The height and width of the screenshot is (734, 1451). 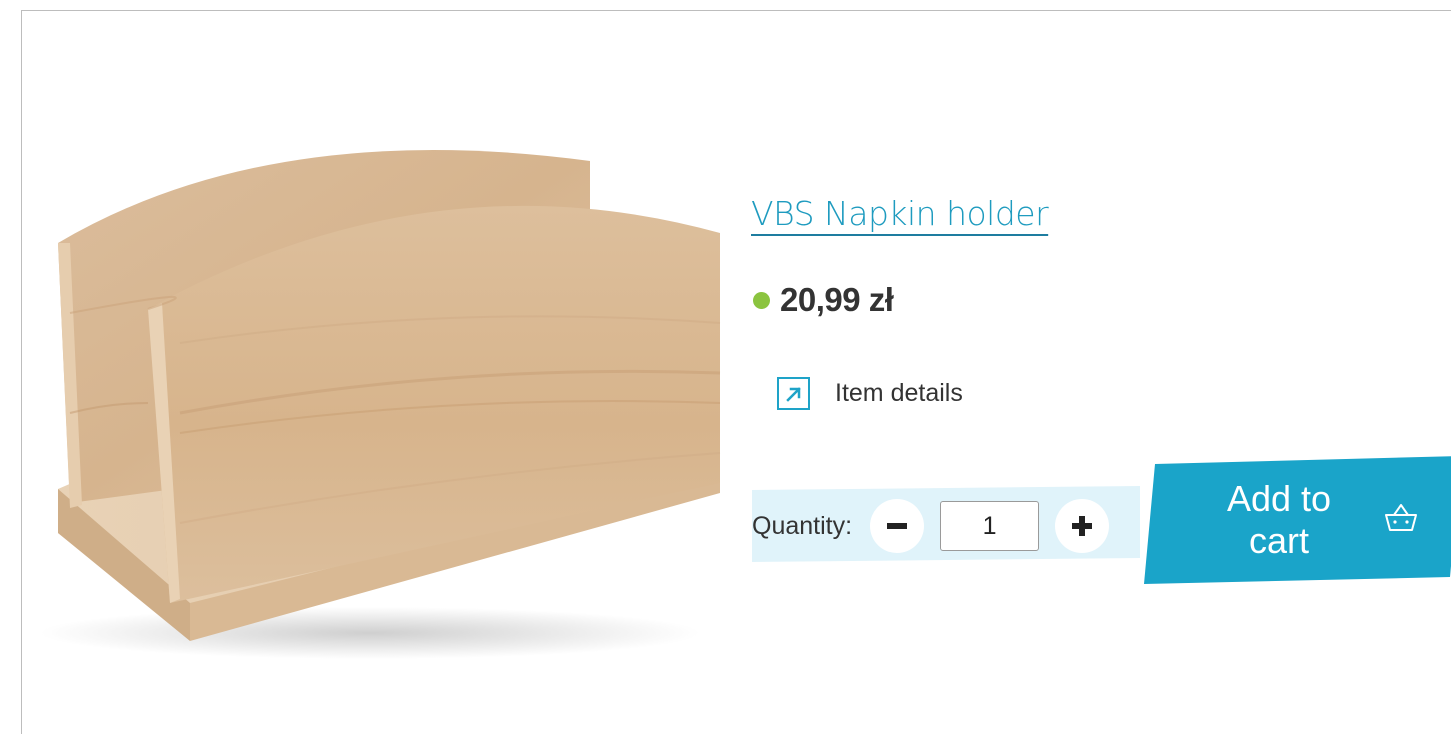 What do you see at coordinates (793, 393) in the screenshot?
I see `external-link-icon` at bounding box center [793, 393].